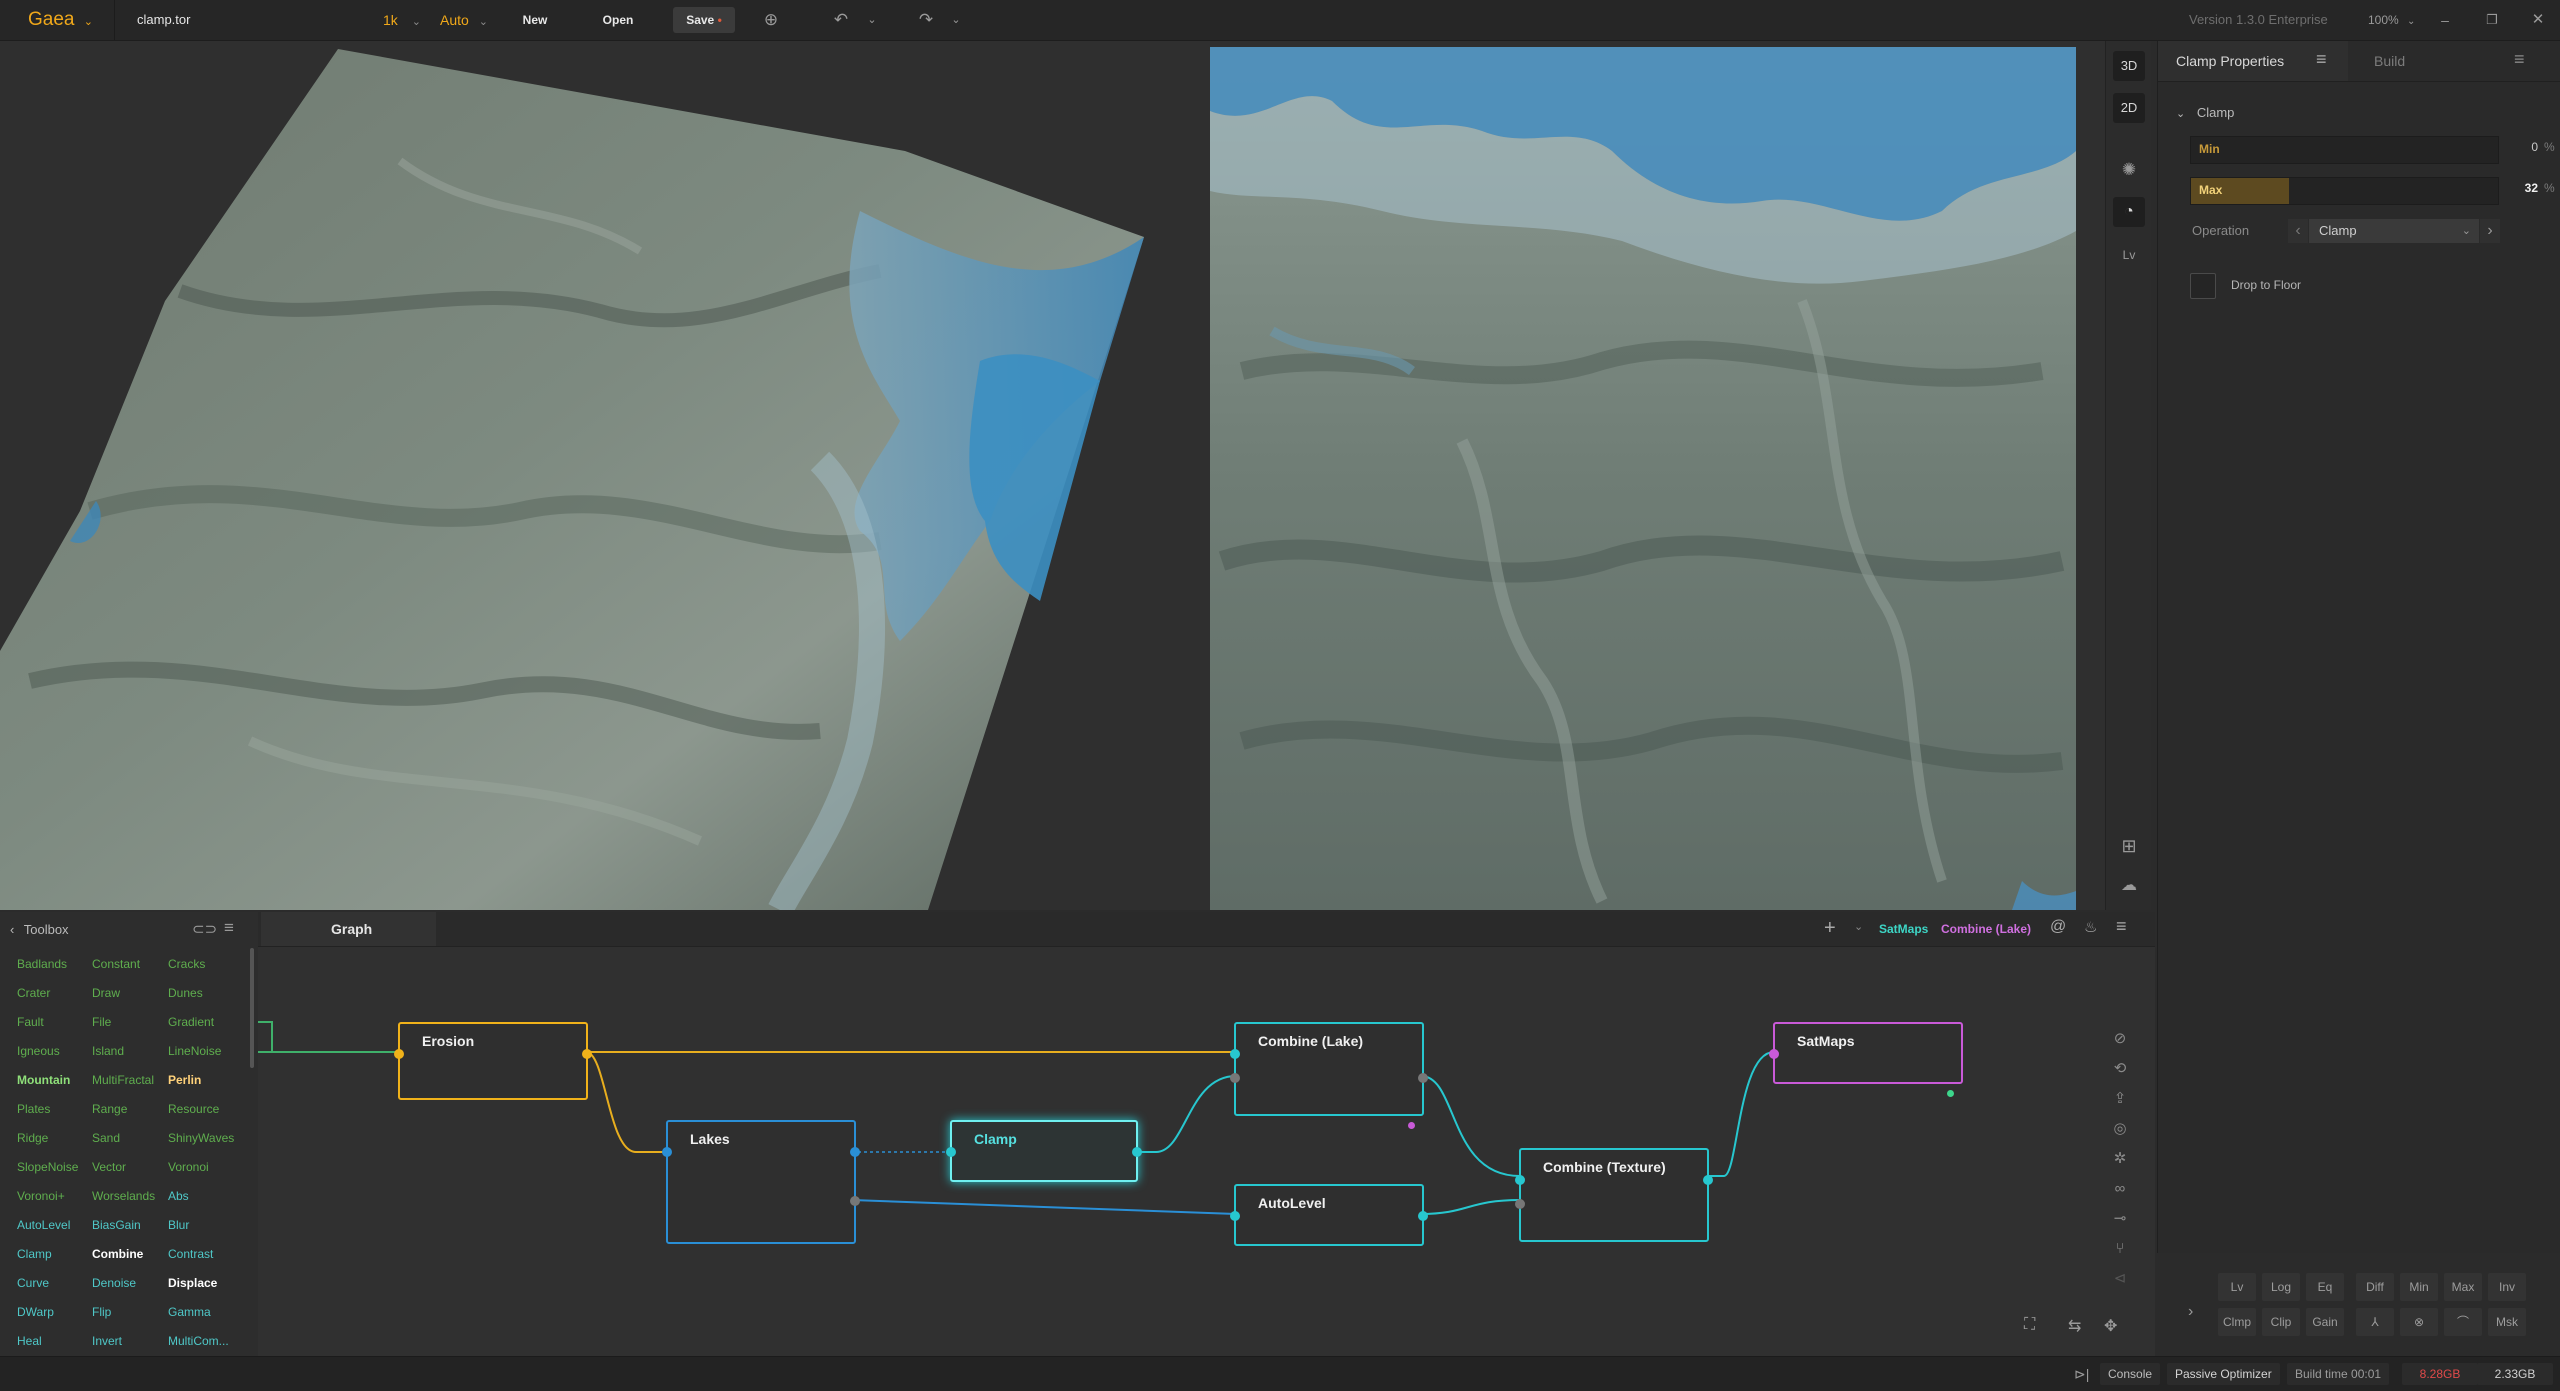  What do you see at coordinates (186, 964) in the screenshot?
I see `toolbox-item: Cracks` at bounding box center [186, 964].